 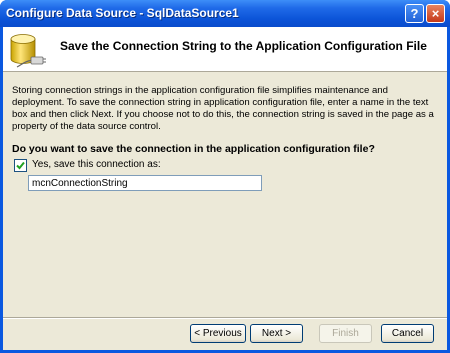 What do you see at coordinates (96, 164) in the screenshot?
I see `save-connection-label: Yes, save this connection as:` at bounding box center [96, 164].